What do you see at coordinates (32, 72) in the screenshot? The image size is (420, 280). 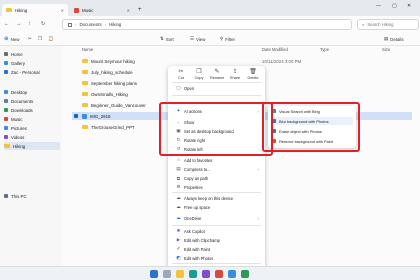 I see `sidebar-item-onedrive: Zac - Personal` at bounding box center [32, 72].